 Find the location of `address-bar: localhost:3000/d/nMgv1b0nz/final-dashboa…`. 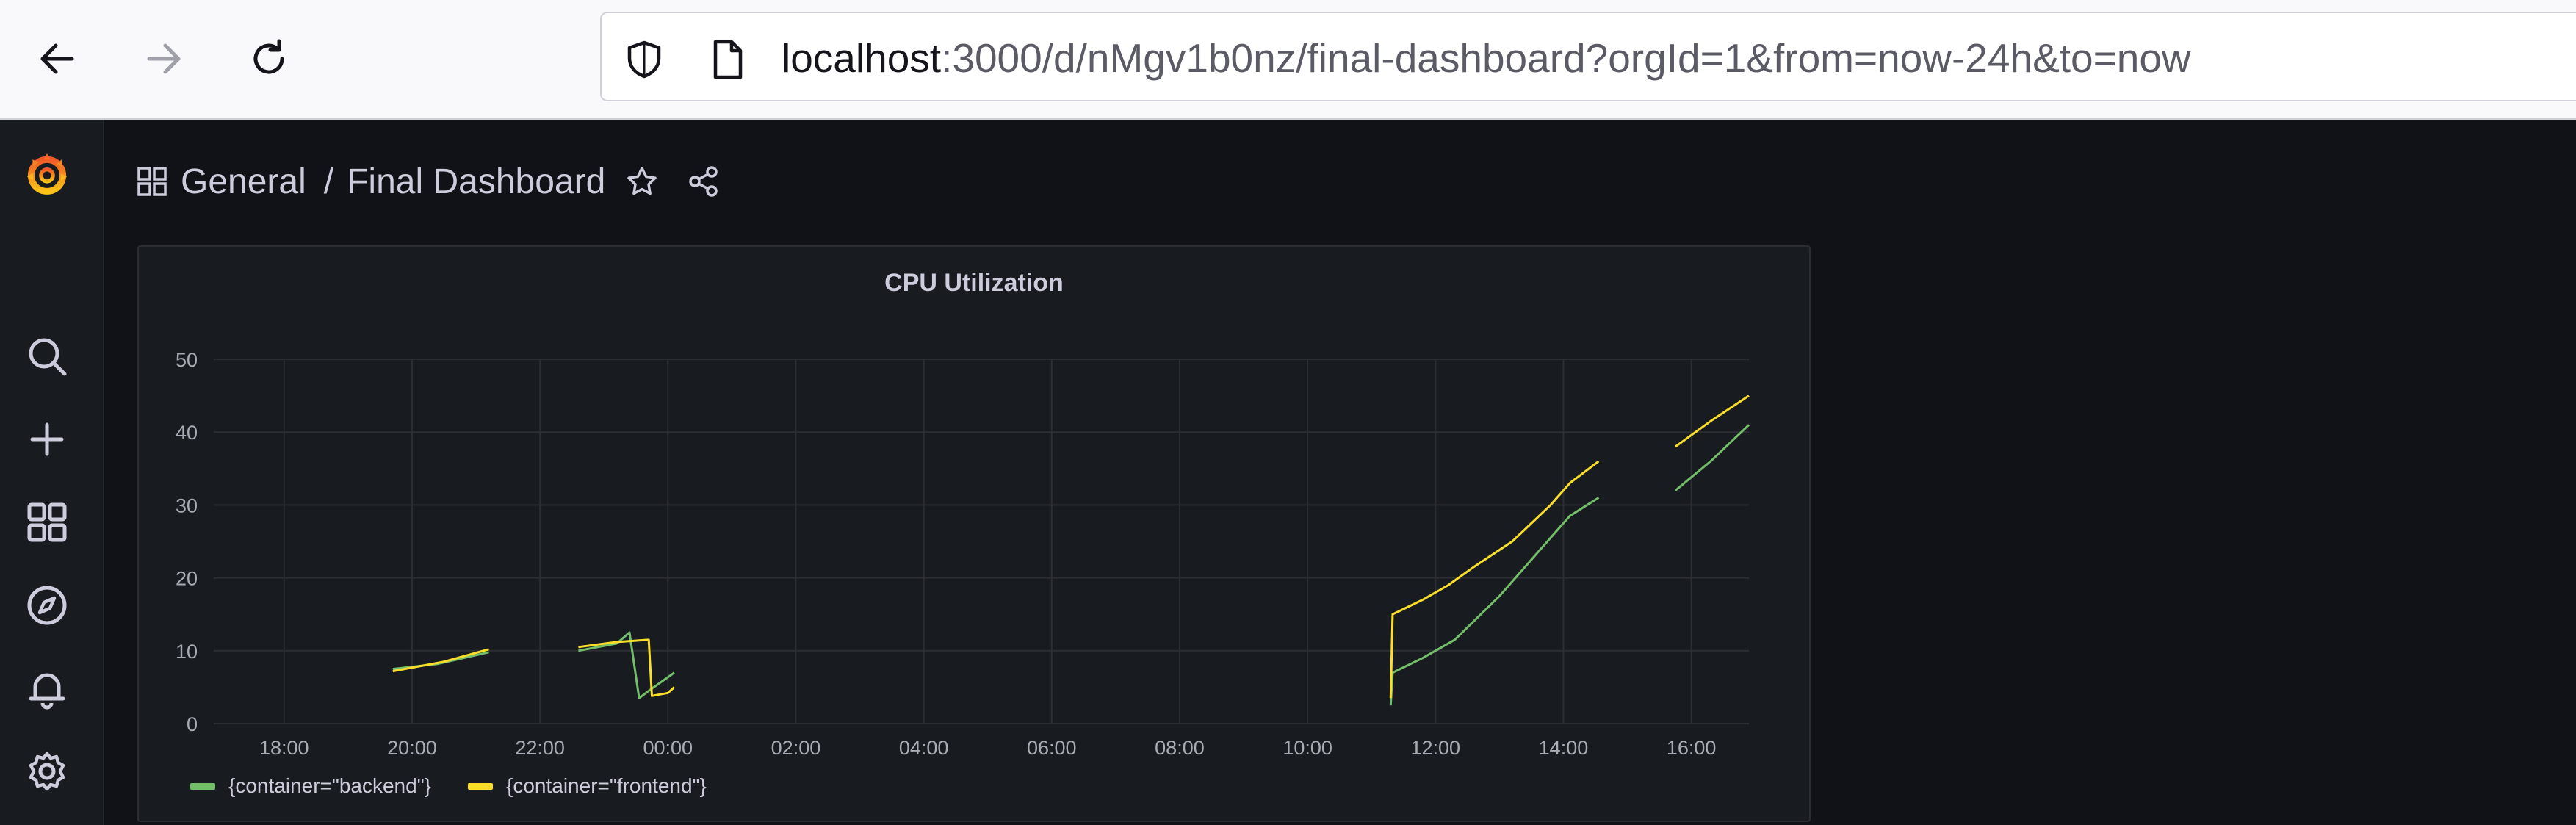

address-bar: localhost:3000/d/nMgv1b0nz/final-dashboa… is located at coordinates (1588, 57).